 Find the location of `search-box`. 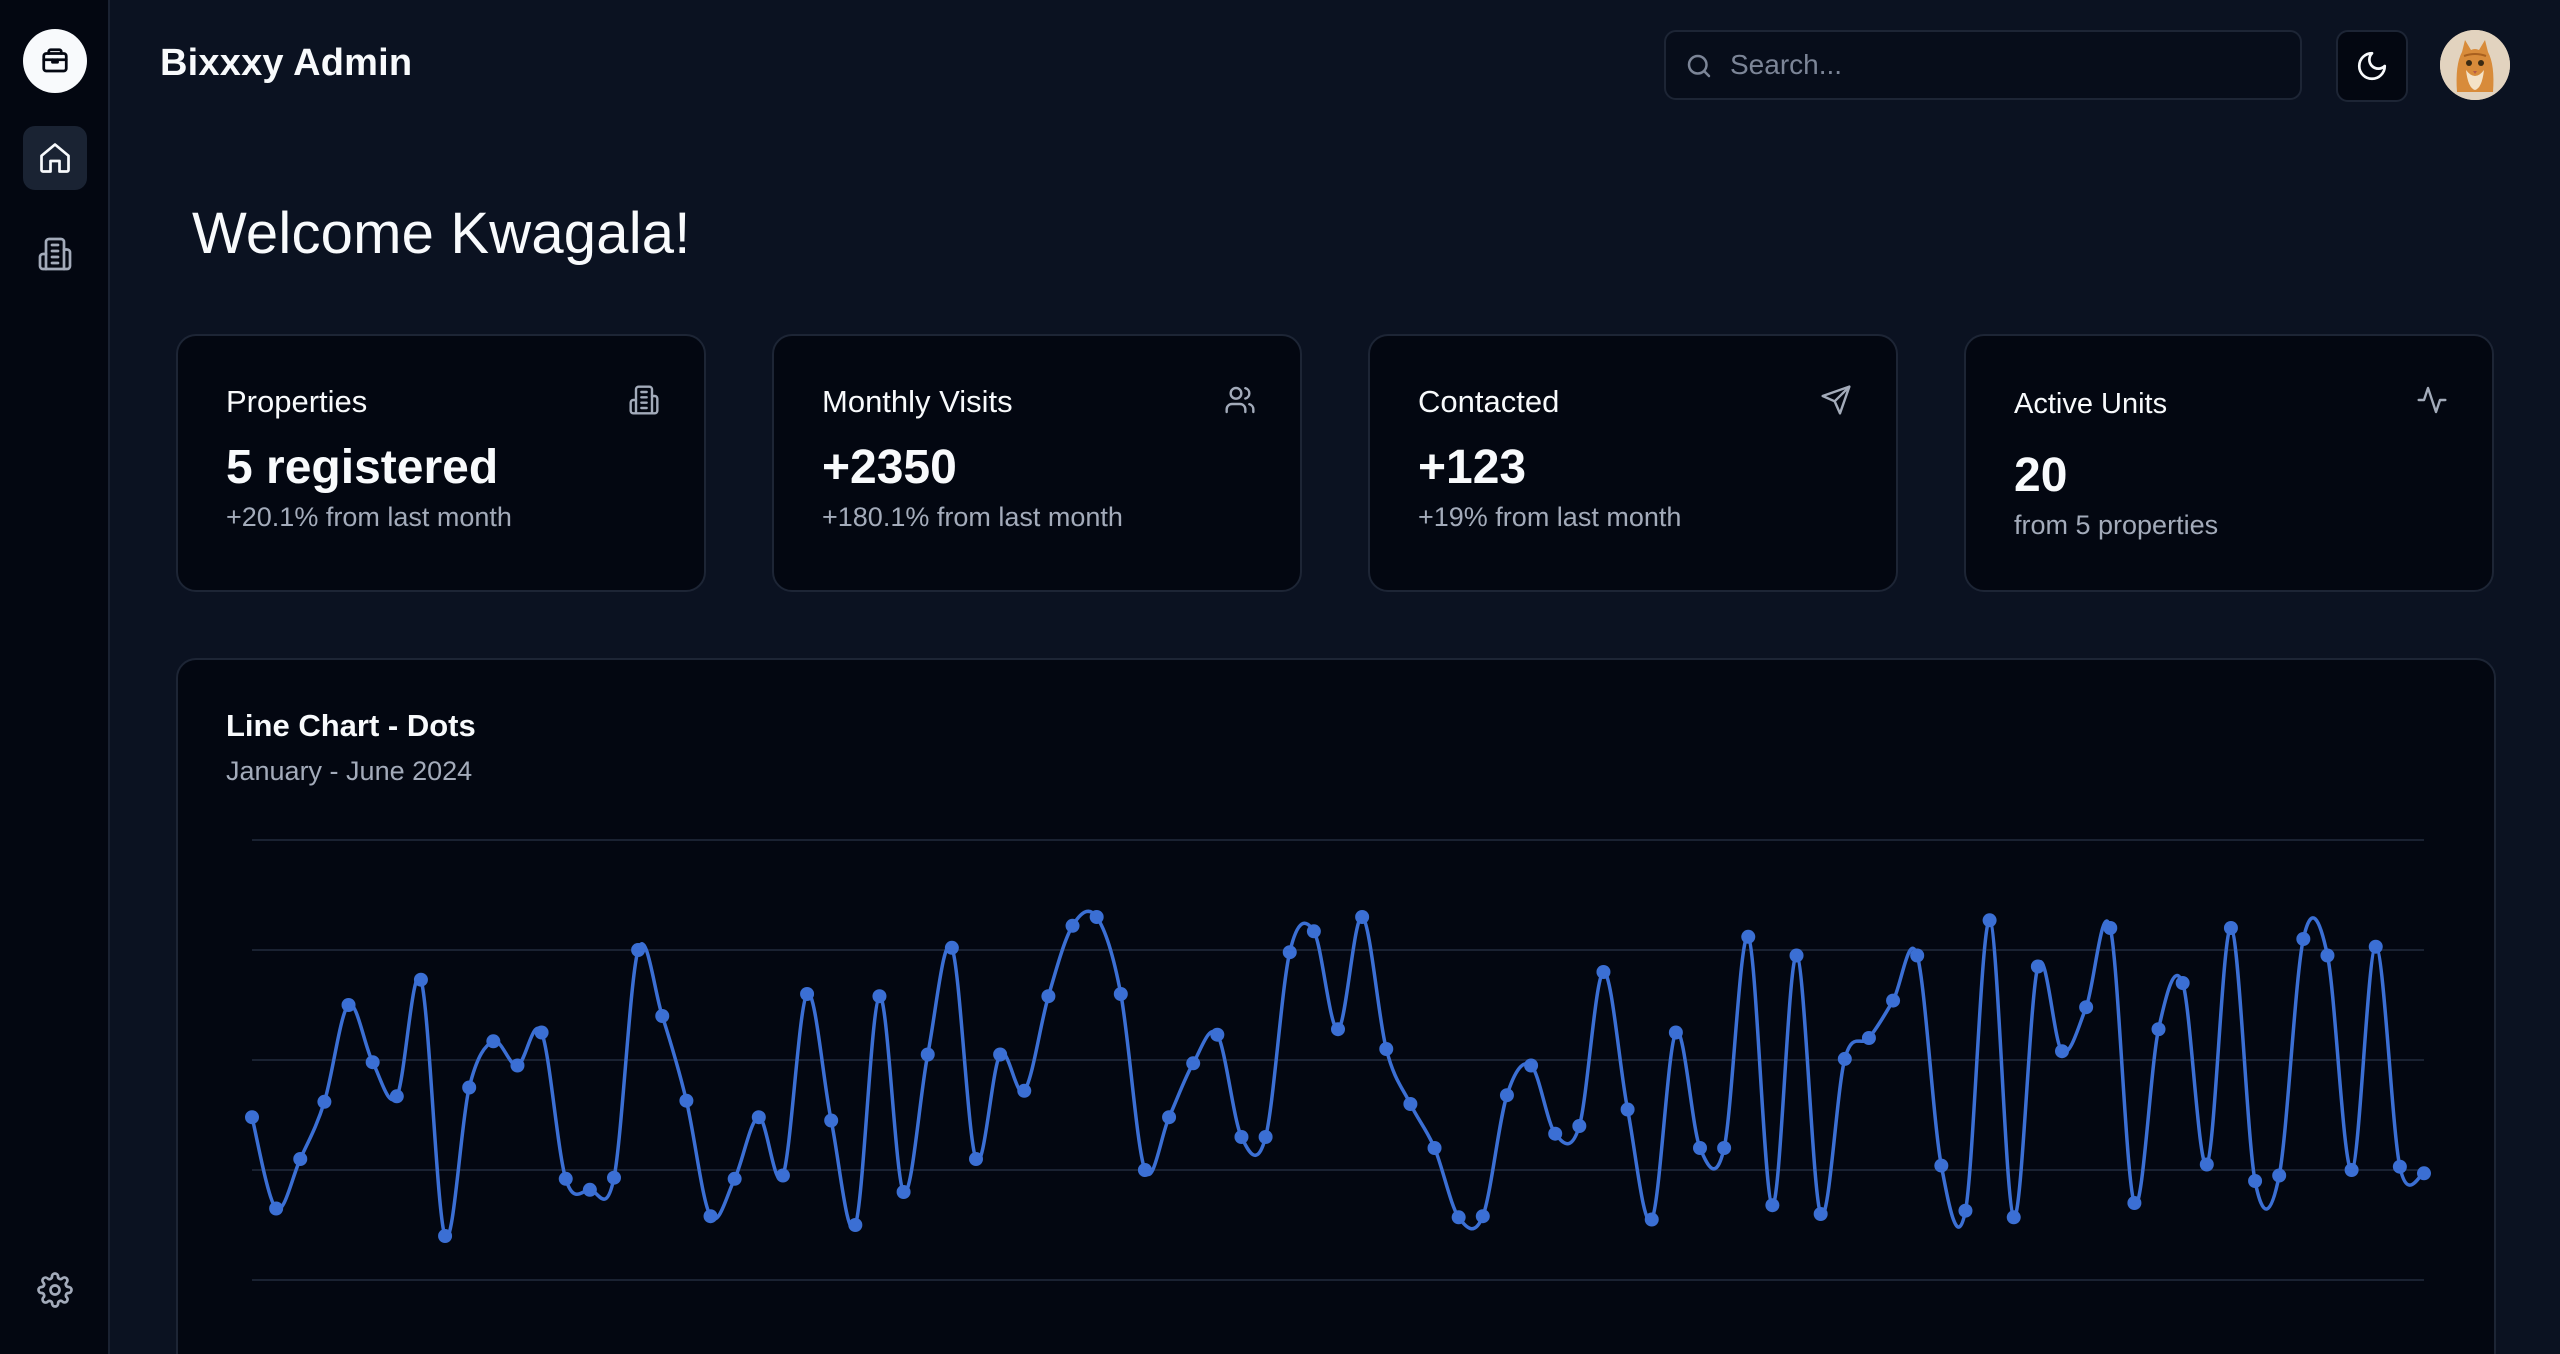

search-box is located at coordinates (1983, 65).